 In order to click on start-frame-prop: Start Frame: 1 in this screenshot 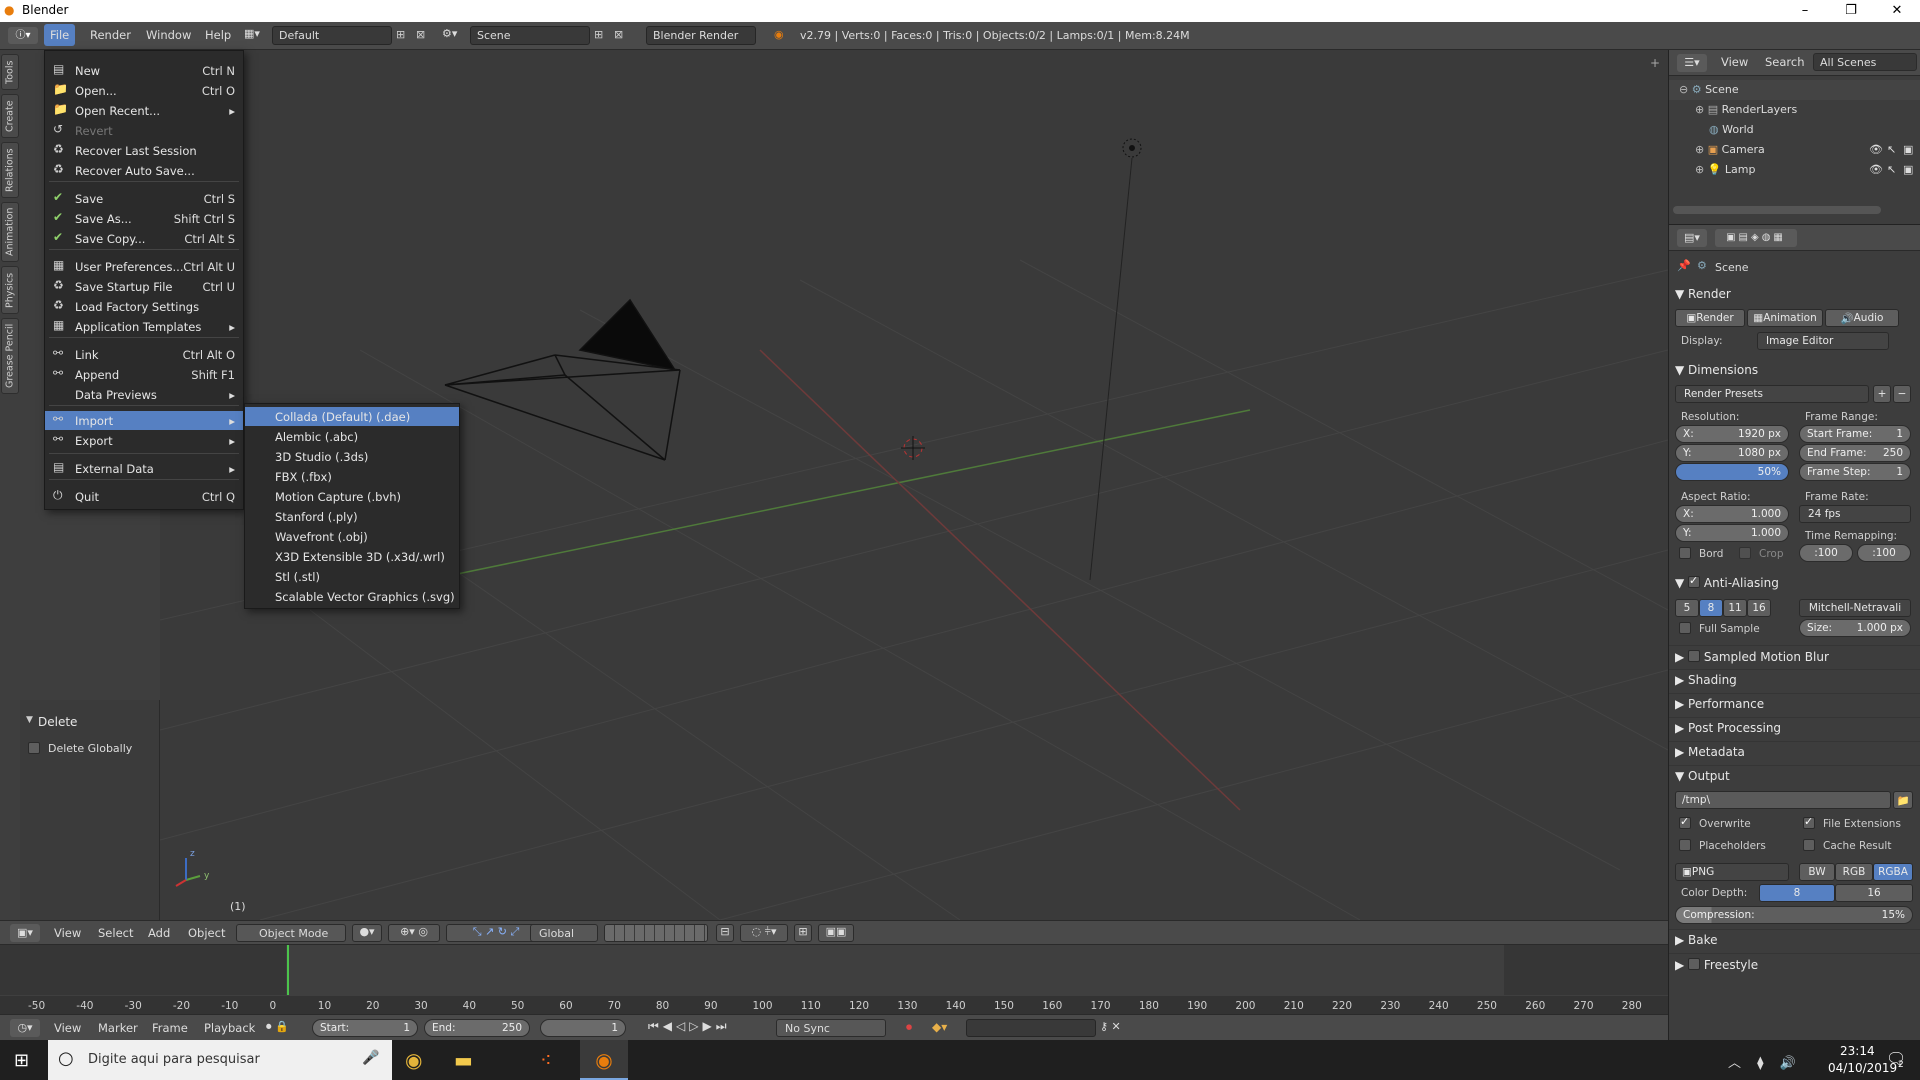, I will do `click(1855, 434)`.